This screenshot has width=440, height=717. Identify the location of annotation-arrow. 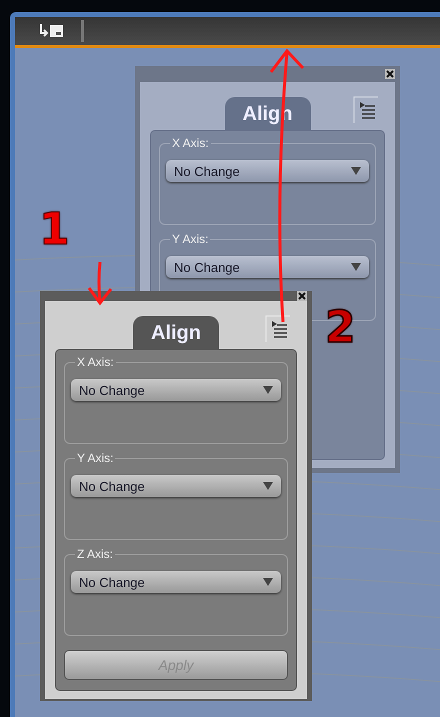
(100, 283).